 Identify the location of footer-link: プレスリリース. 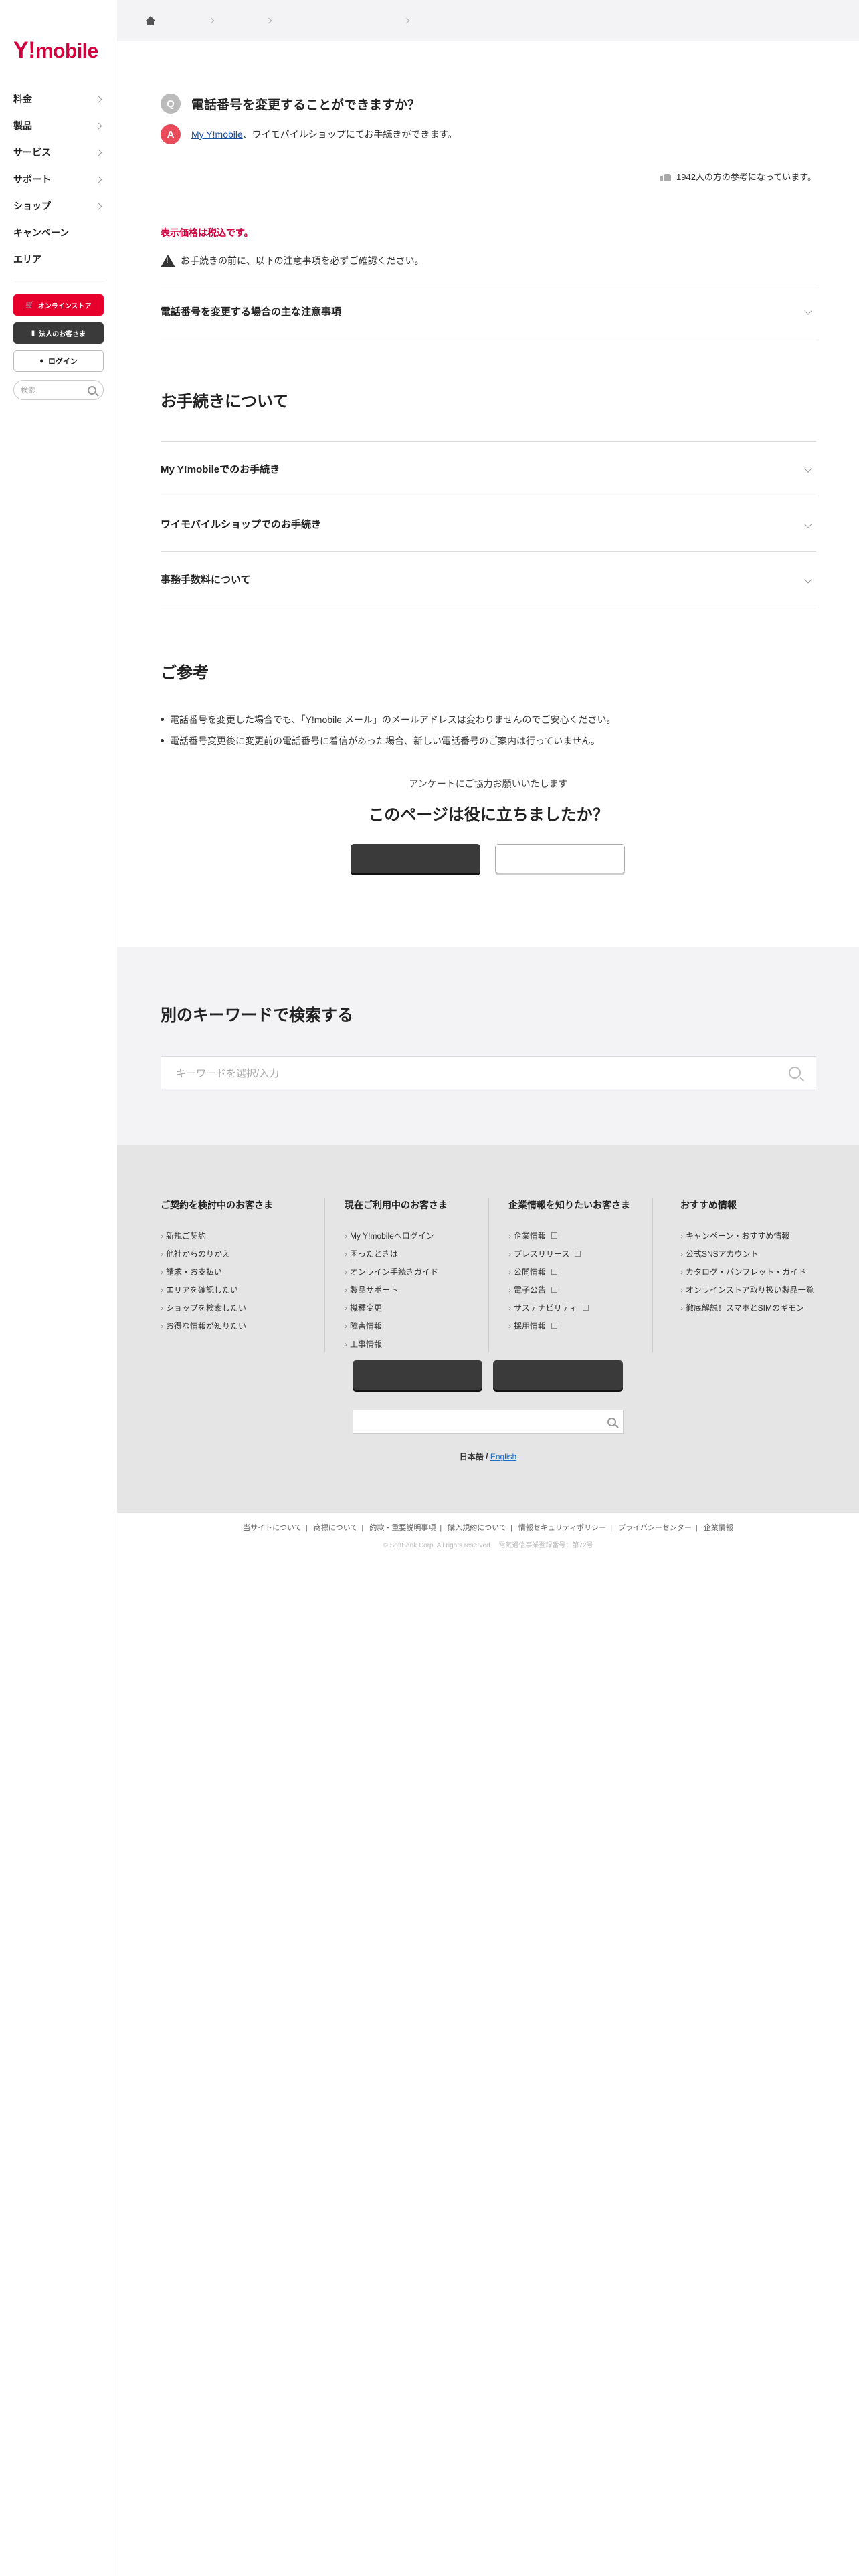
(569, 1254).